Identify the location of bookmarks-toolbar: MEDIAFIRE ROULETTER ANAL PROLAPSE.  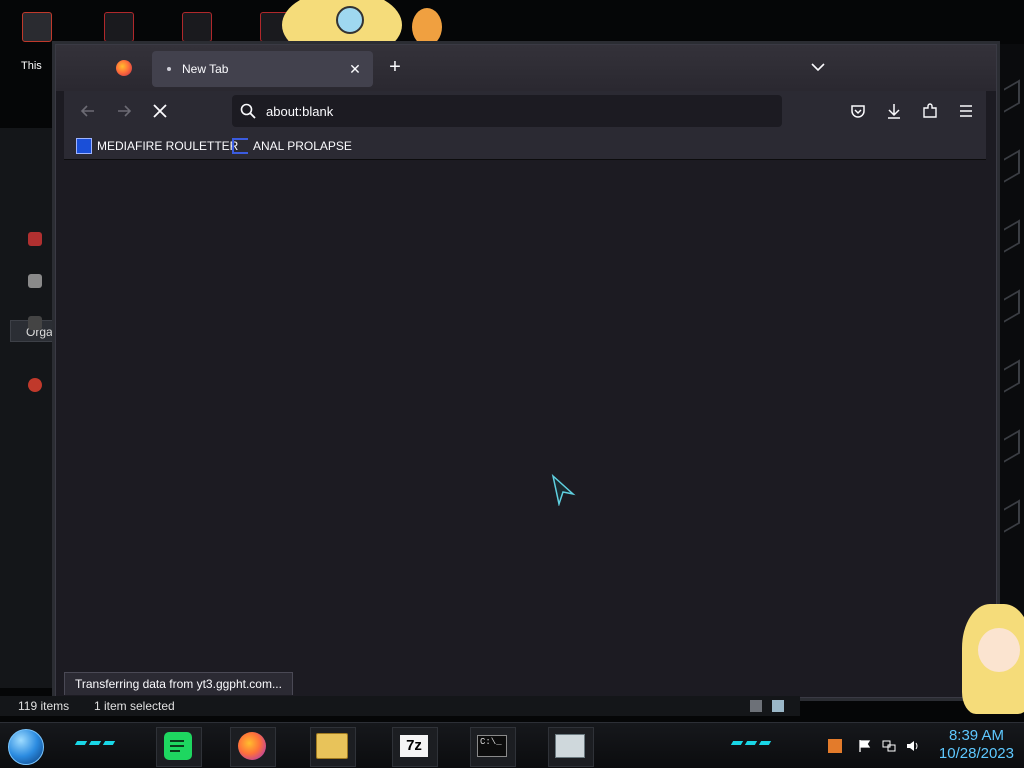
(525, 145).